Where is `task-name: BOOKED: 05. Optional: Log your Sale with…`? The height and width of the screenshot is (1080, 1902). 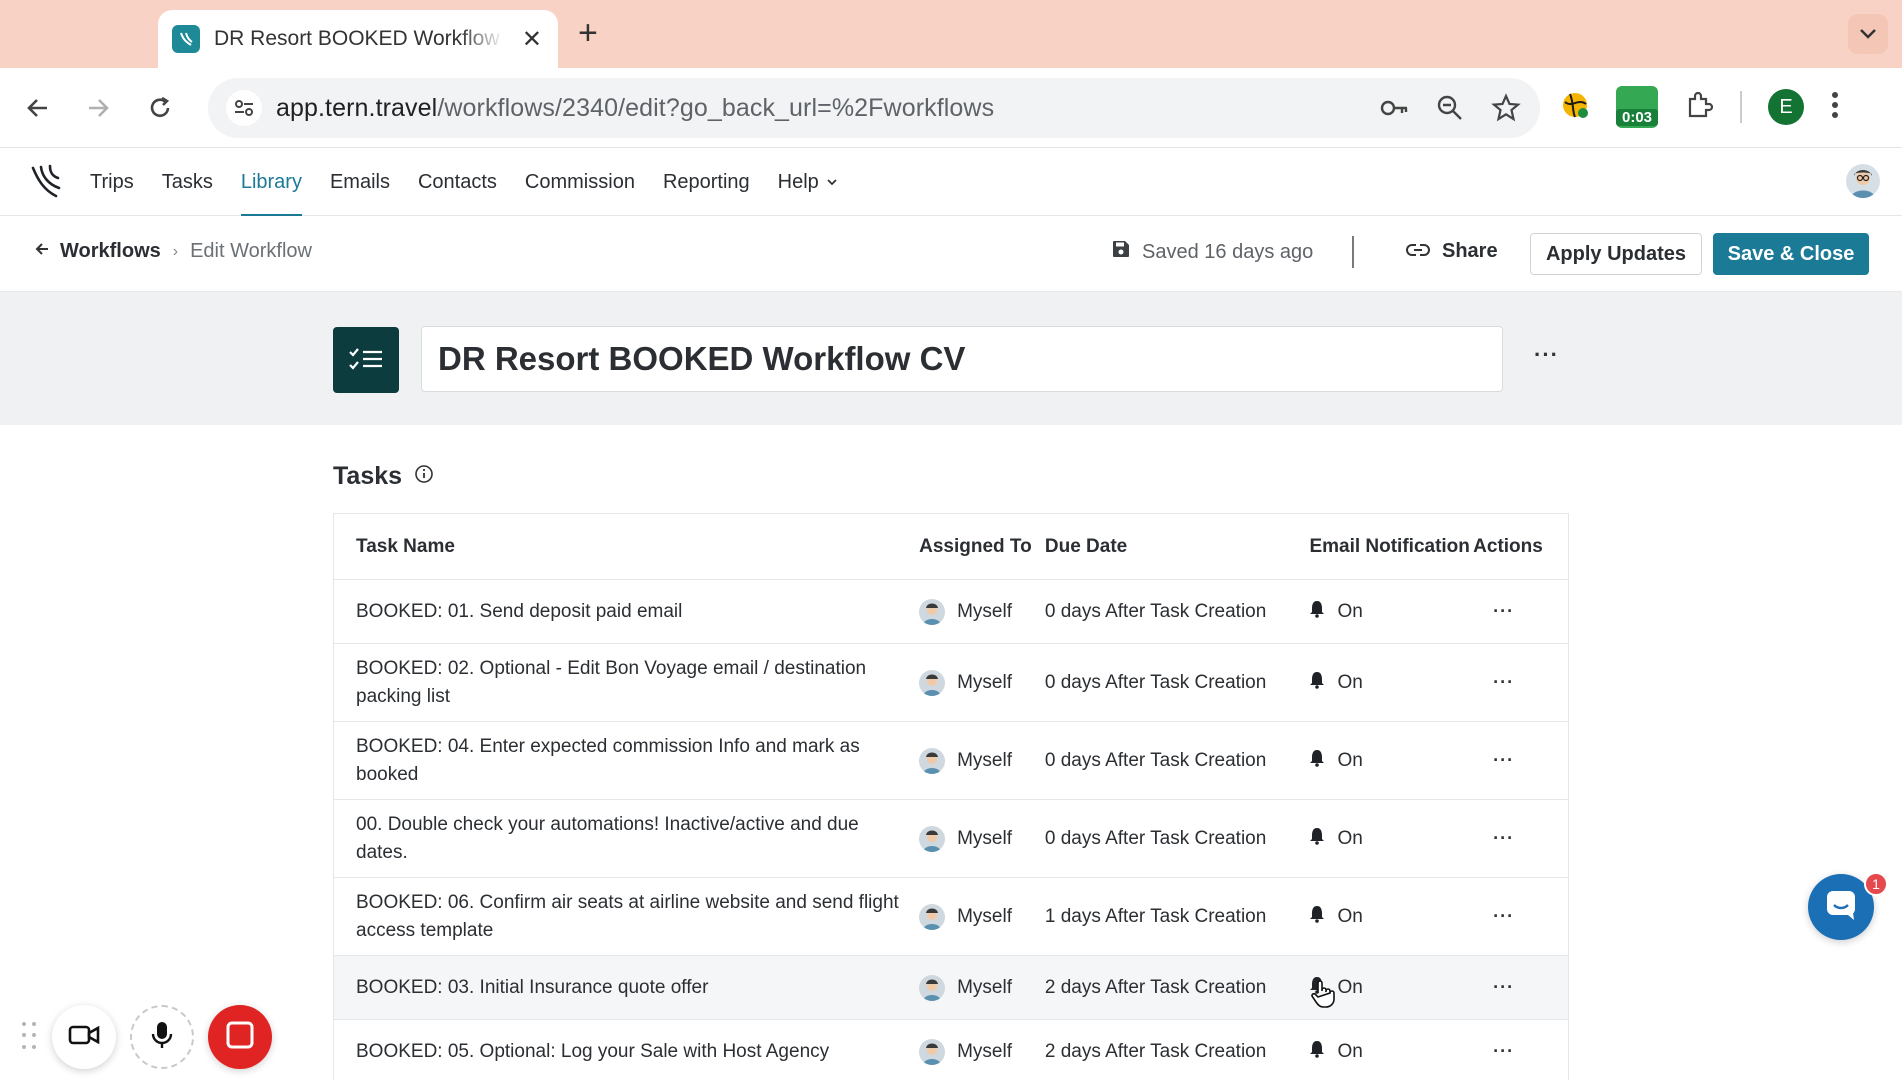 task-name: BOOKED: 05. Optional: Log your Sale with… is located at coordinates (593, 1051).